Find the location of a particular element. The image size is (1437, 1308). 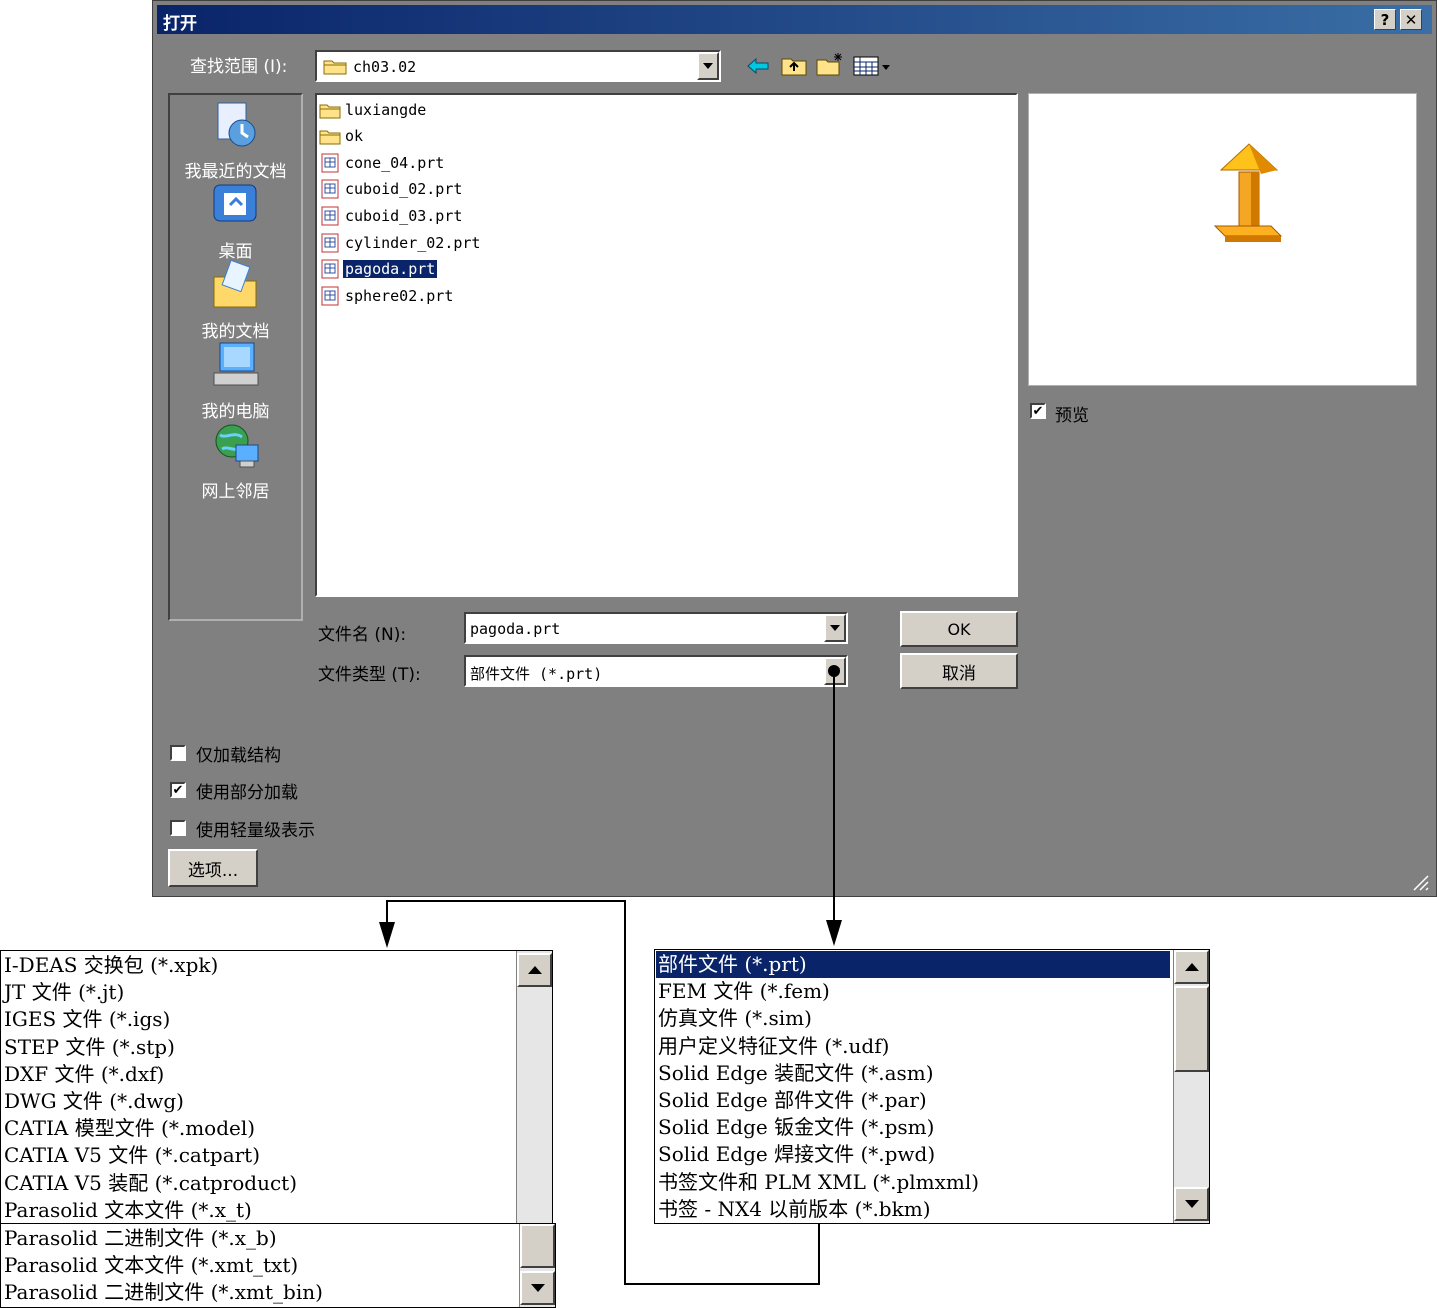

file-type-combo: 部件文件 (*.prt) is located at coordinates (656, 671).